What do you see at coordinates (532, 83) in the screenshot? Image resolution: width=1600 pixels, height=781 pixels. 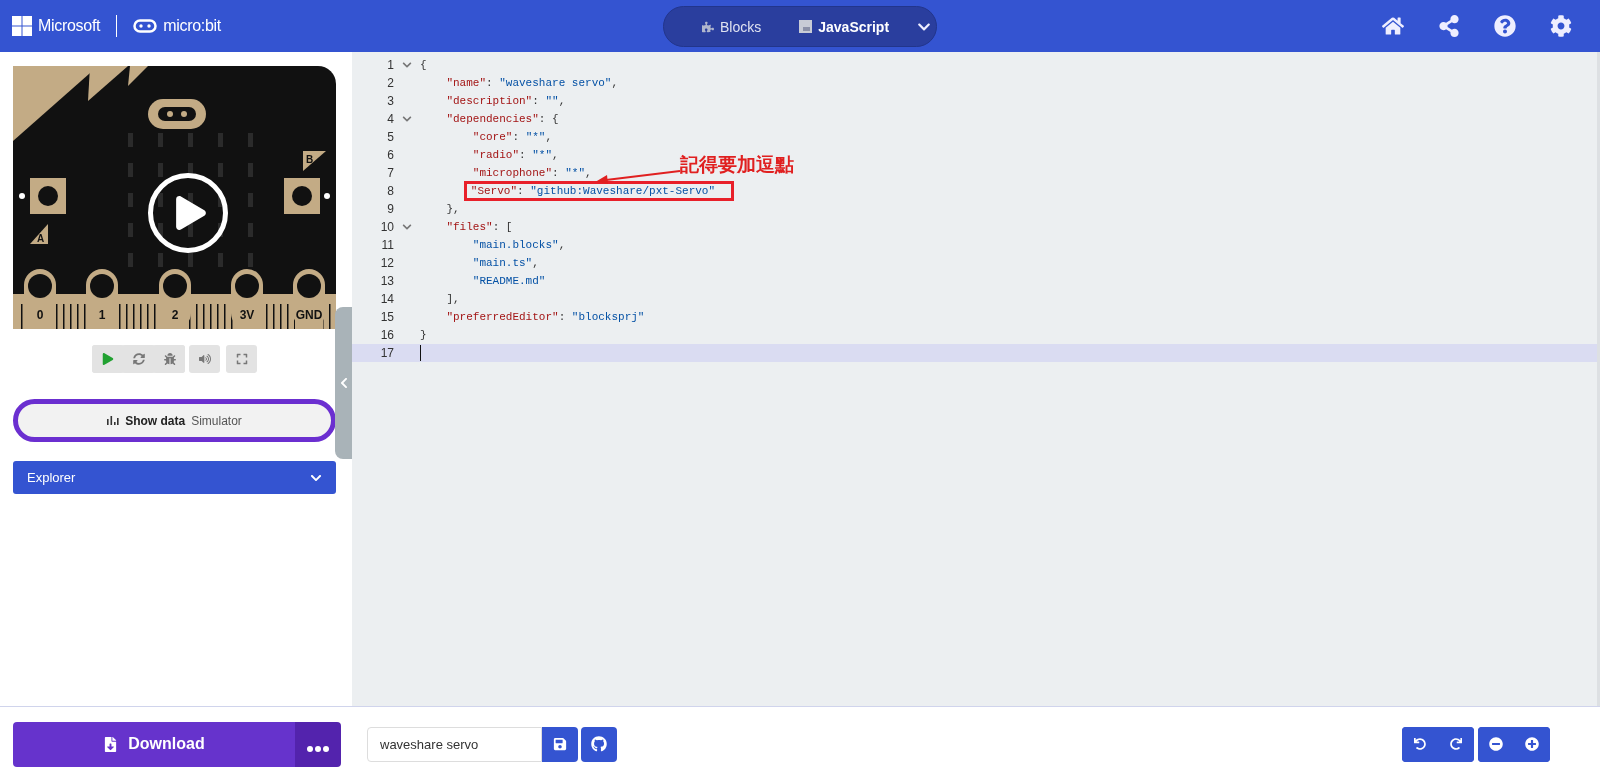 I see `code-line: "name": "waveshare servo",` at bounding box center [532, 83].